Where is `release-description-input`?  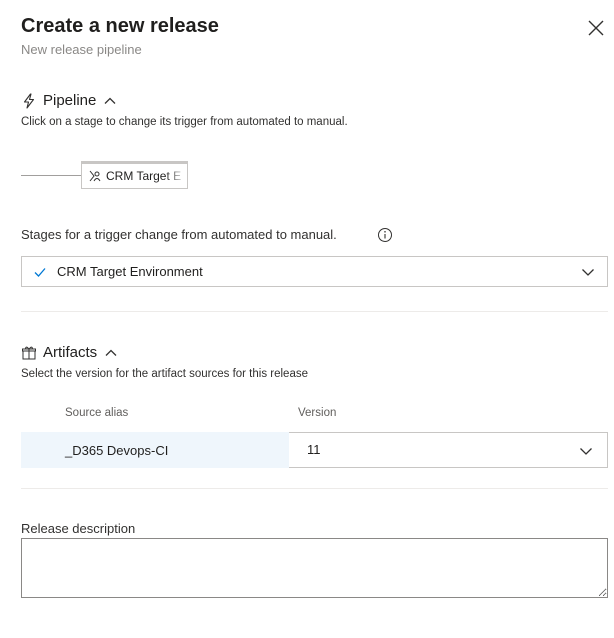 release-description-input is located at coordinates (314, 568).